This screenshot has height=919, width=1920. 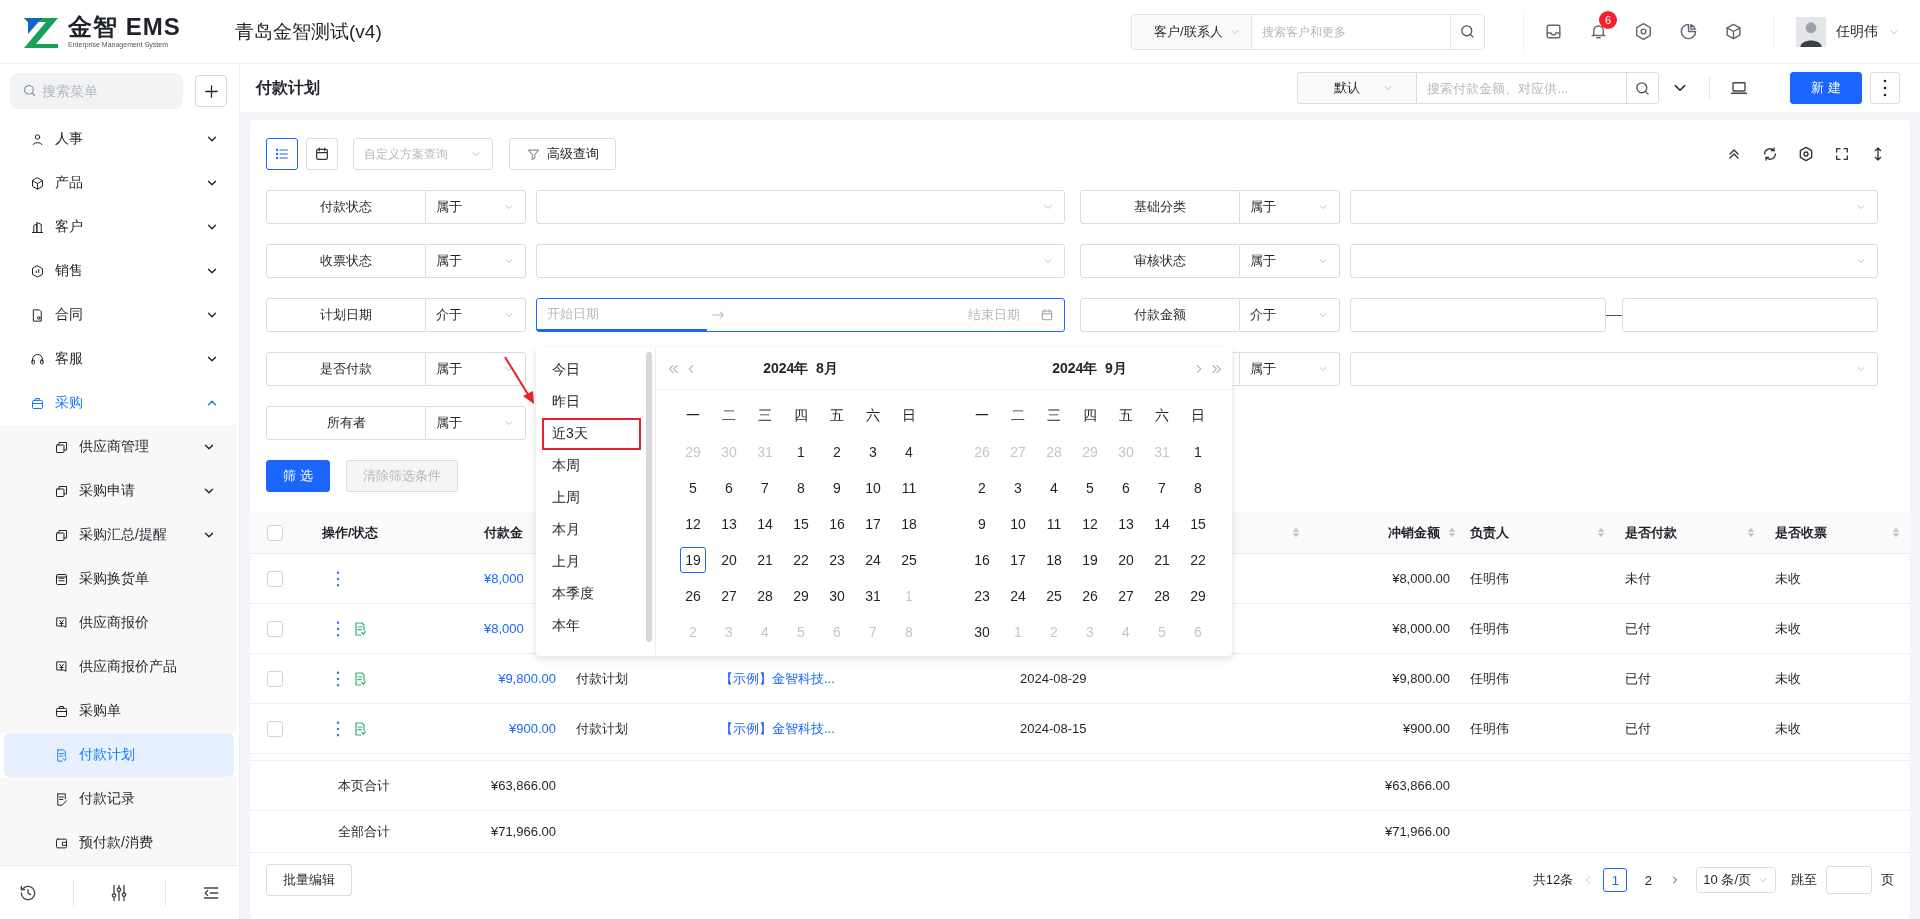 What do you see at coordinates (873, 596) in the screenshot?
I see `calendar-day: 31` at bounding box center [873, 596].